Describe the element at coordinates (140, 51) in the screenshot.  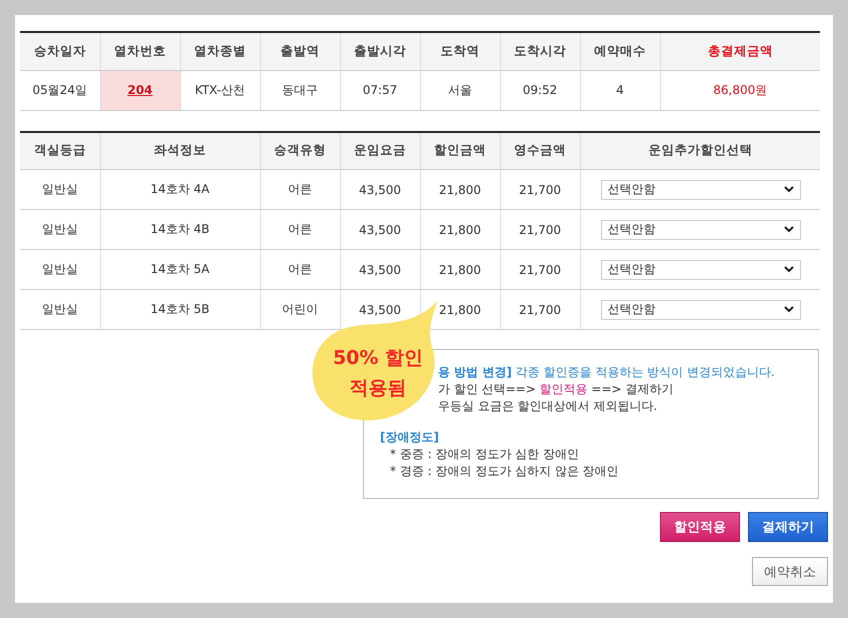
I see `column-header: 열차번호` at that location.